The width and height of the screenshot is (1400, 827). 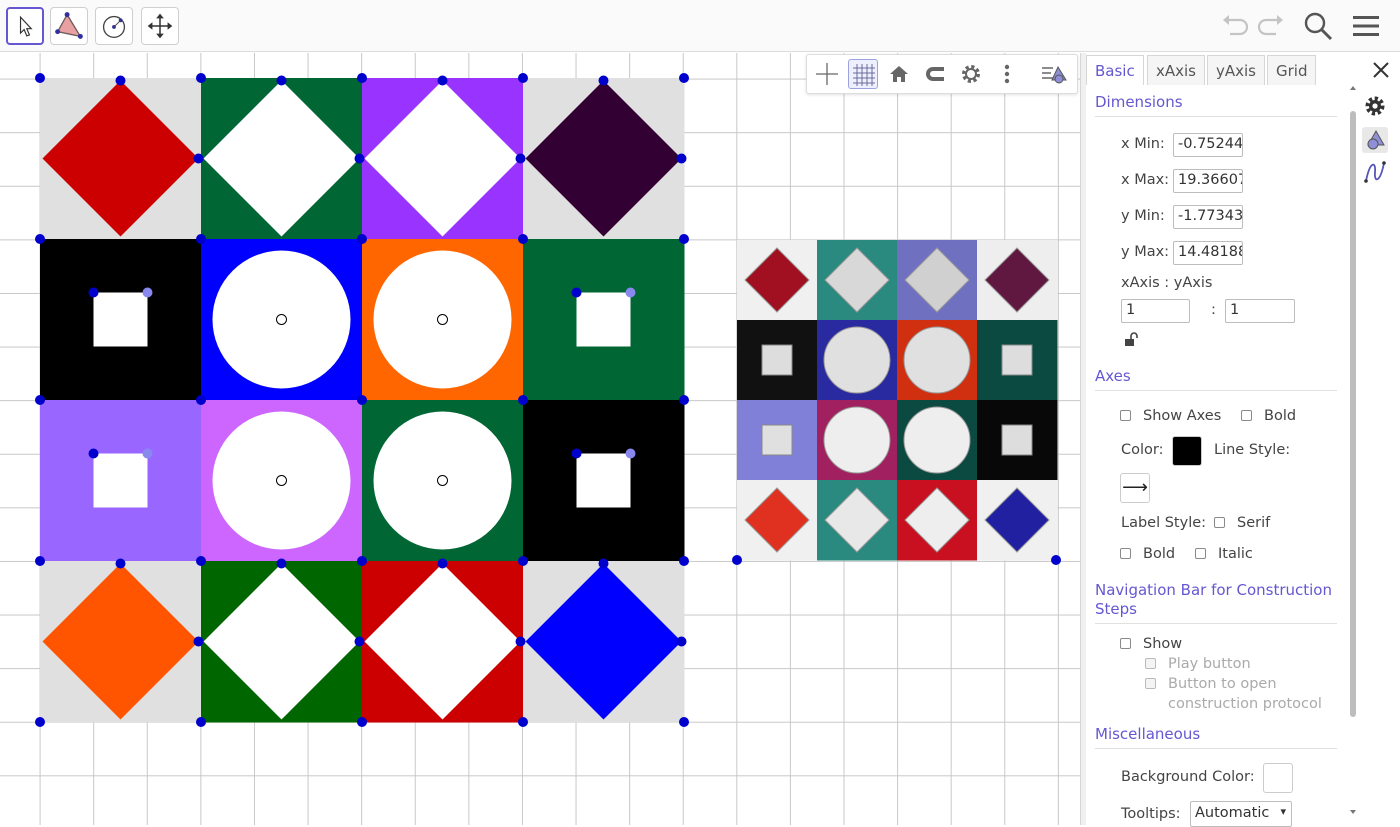 What do you see at coordinates (69, 26) in the screenshot?
I see `polygon-tool-button` at bounding box center [69, 26].